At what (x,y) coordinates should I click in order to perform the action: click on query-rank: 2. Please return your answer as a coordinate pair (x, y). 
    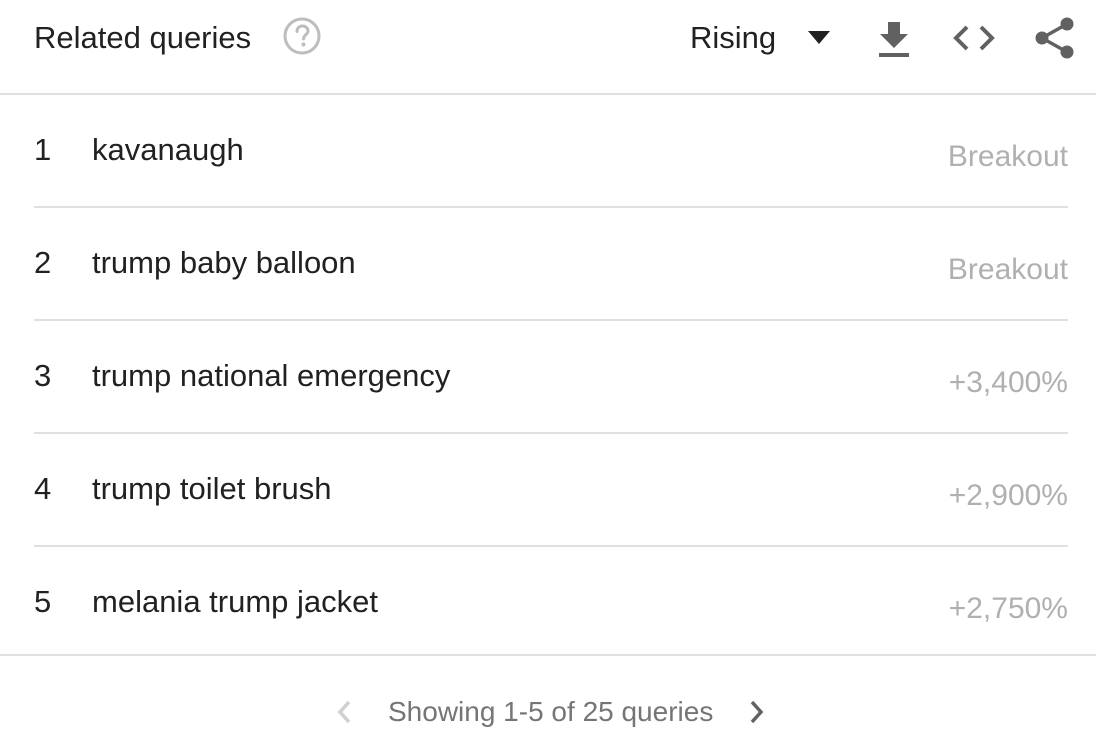
    Looking at the image, I should click on (43, 262).